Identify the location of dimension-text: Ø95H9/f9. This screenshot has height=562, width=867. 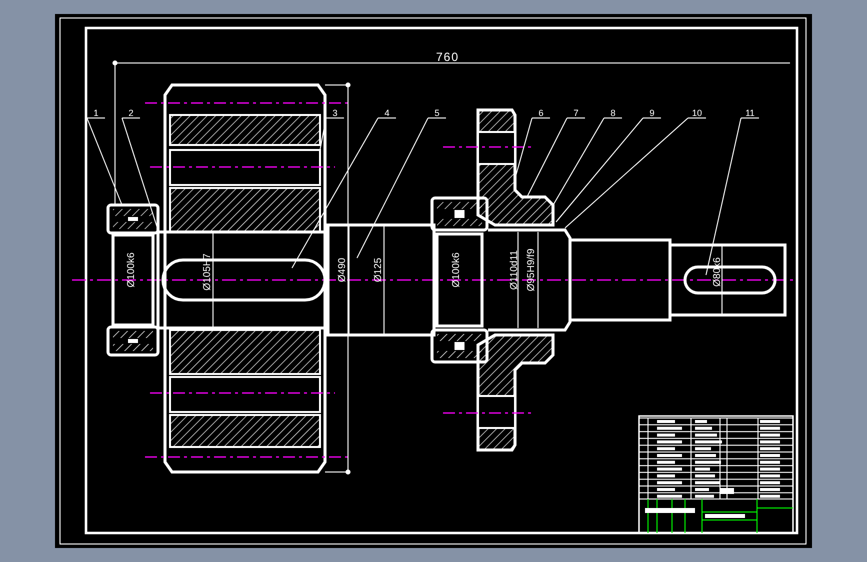
(531, 270).